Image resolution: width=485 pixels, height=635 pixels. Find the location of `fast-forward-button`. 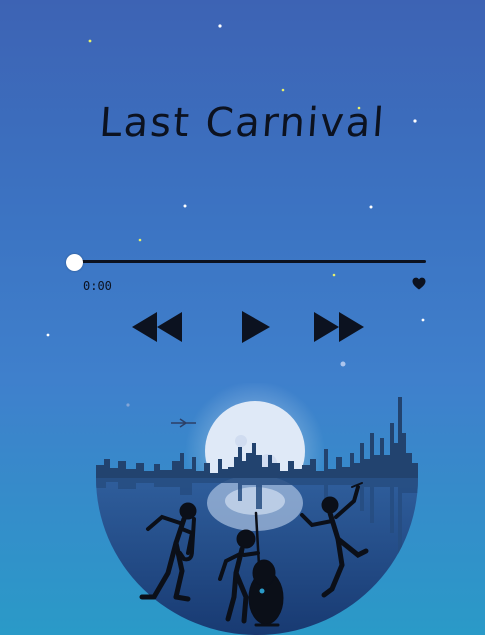

fast-forward-button is located at coordinates (339, 327).